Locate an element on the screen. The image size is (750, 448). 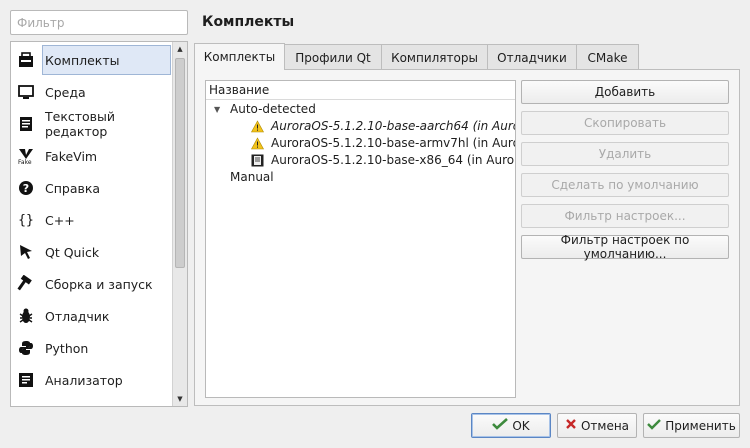
sidebar-item-text-editor: Текстовый редактор is located at coordinates (91, 124).